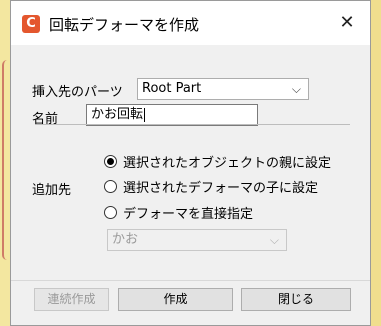 The height and width of the screenshot is (326, 381). Describe the element at coordinates (175, 299) in the screenshot. I see `create-button: 作成` at that location.